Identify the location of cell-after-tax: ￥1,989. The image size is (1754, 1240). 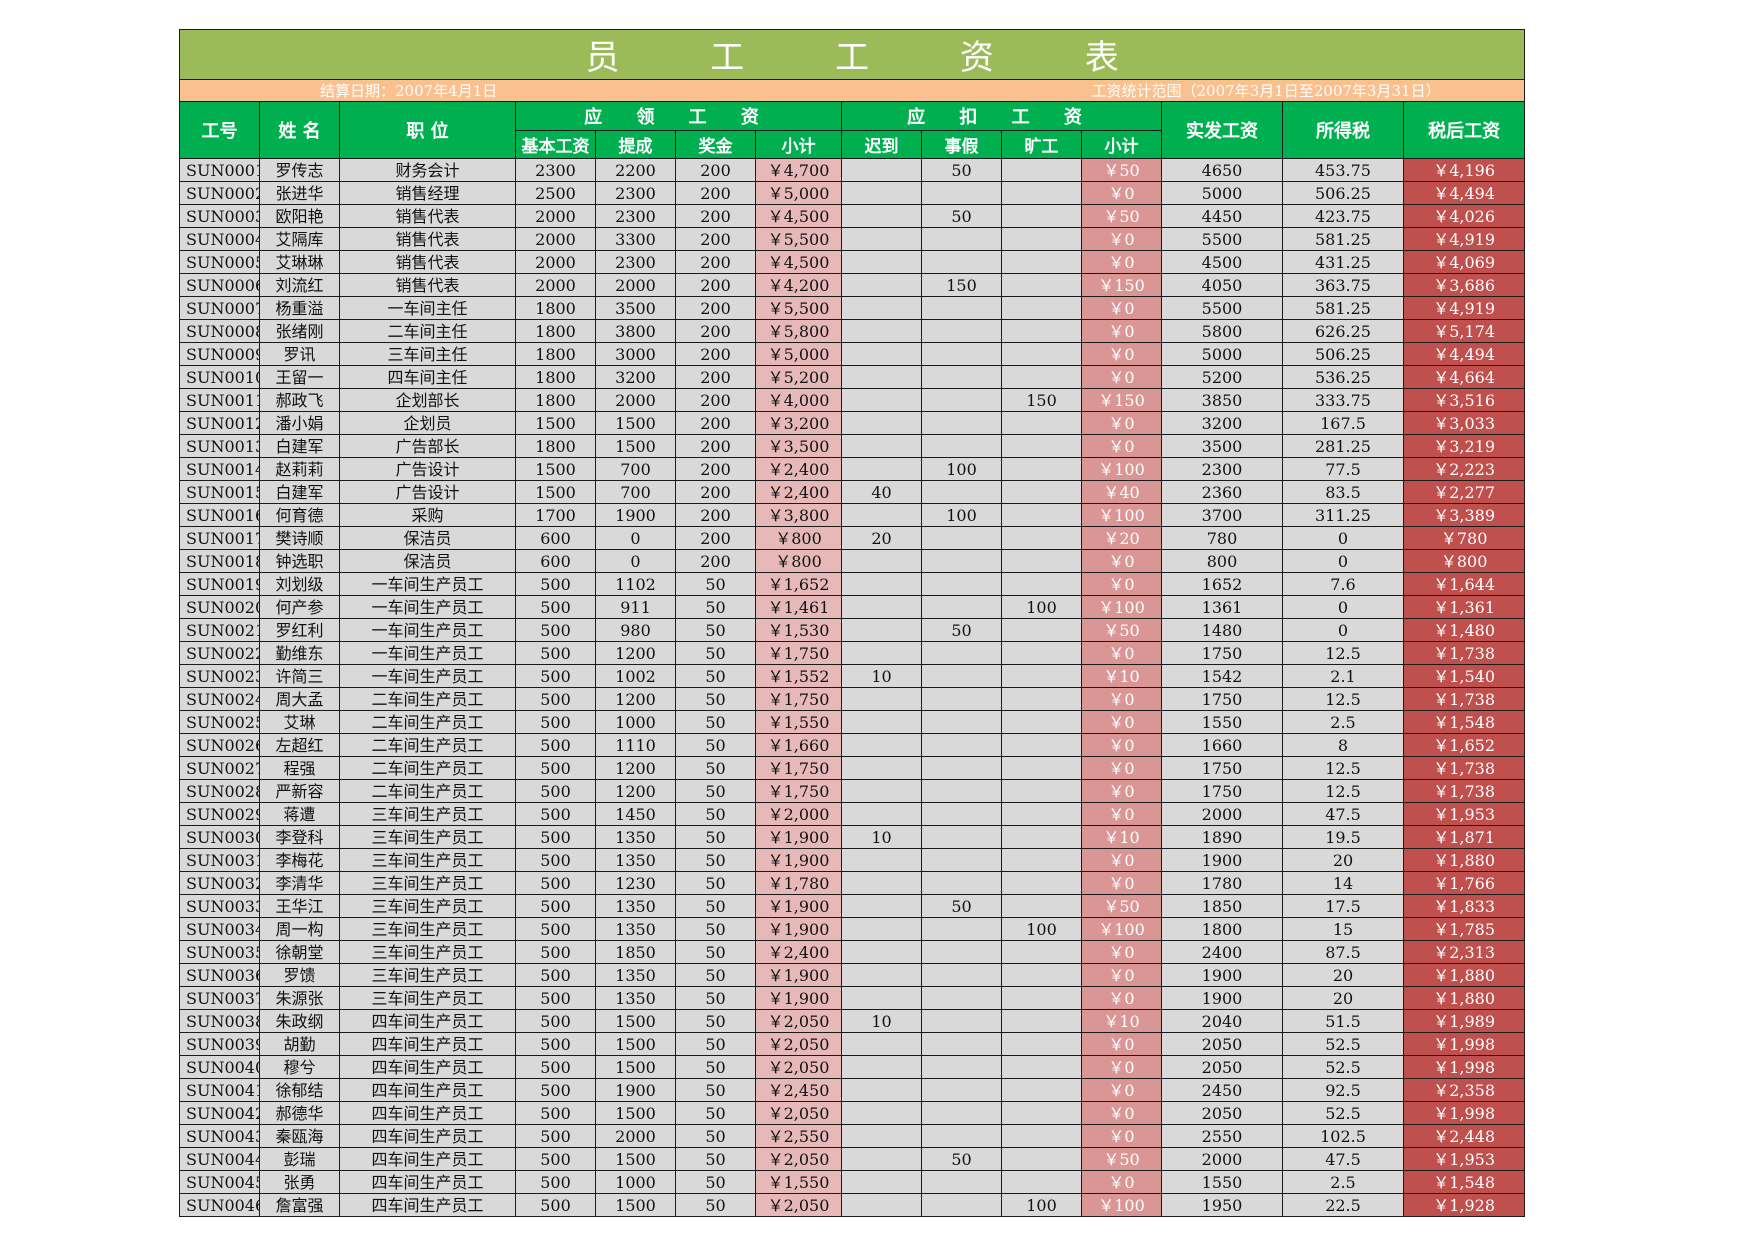
(1464, 1021).